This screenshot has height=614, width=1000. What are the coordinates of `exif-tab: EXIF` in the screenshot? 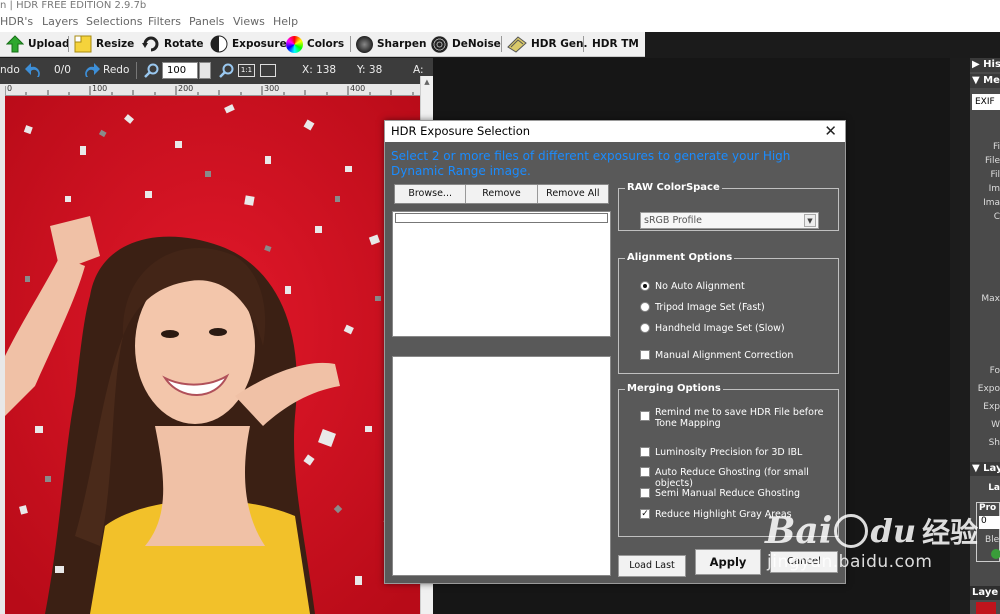 It's located at (986, 102).